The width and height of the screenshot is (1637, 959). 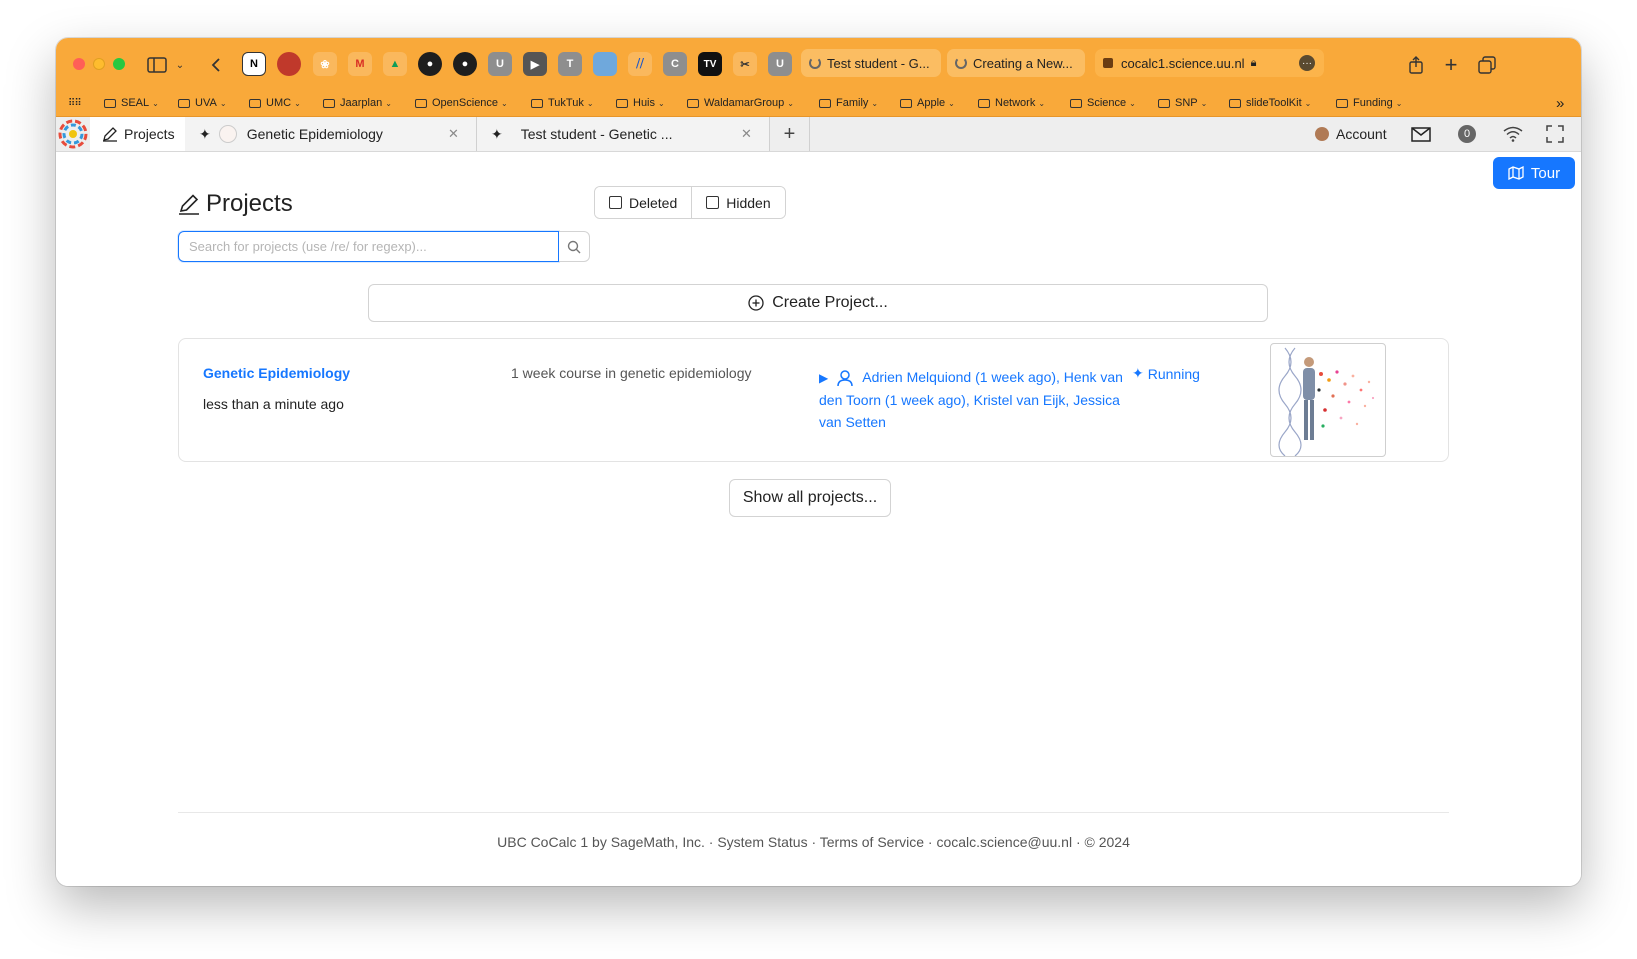 What do you see at coordinates (273, 404) in the screenshot?
I see `project-last-edited: less than a minute ago` at bounding box center [273, 404].